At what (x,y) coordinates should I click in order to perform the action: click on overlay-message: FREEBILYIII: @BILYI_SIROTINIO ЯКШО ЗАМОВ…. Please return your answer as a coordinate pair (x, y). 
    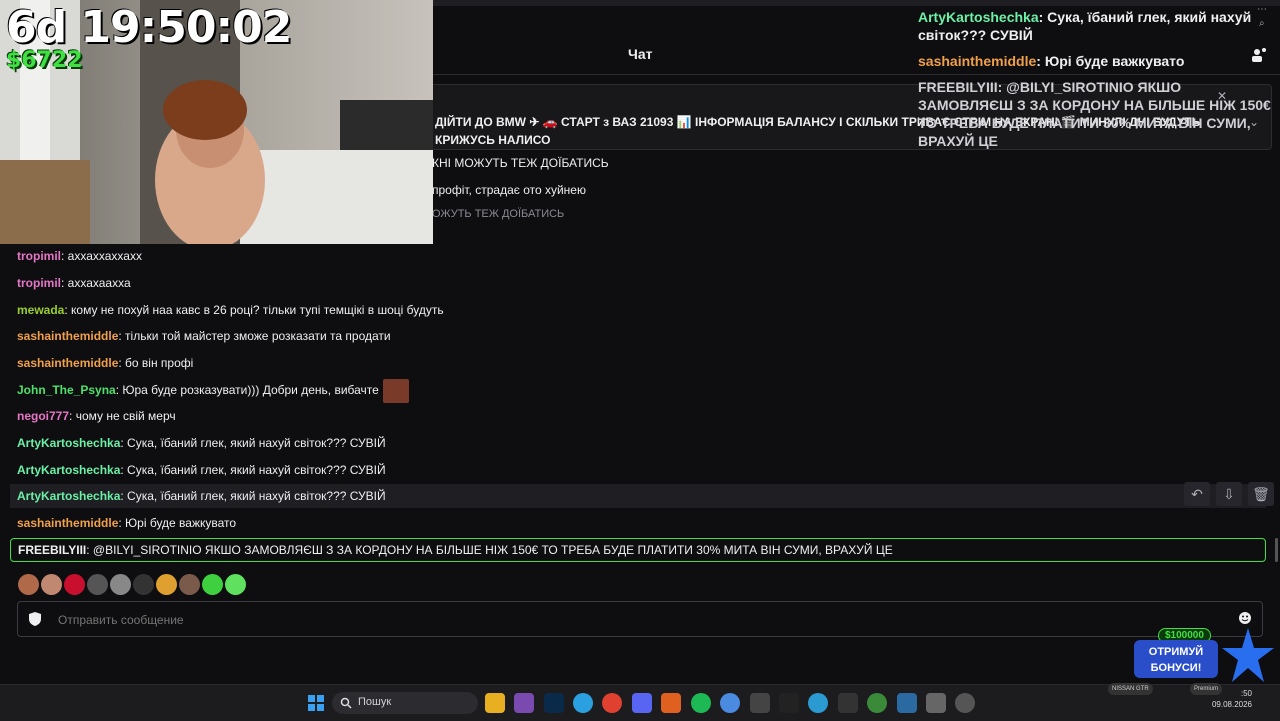
    Looking at the image, I should click on (1095, 114).